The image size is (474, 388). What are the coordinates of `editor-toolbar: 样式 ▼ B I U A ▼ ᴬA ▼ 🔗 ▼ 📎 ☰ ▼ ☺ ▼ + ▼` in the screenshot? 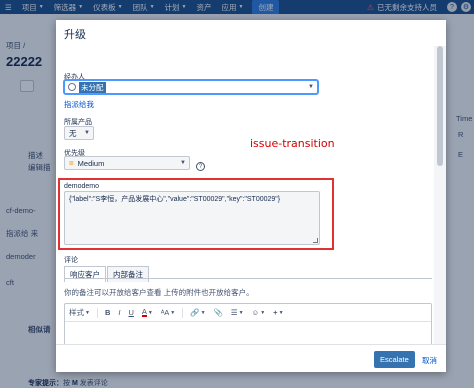 It's located at (248, 313).